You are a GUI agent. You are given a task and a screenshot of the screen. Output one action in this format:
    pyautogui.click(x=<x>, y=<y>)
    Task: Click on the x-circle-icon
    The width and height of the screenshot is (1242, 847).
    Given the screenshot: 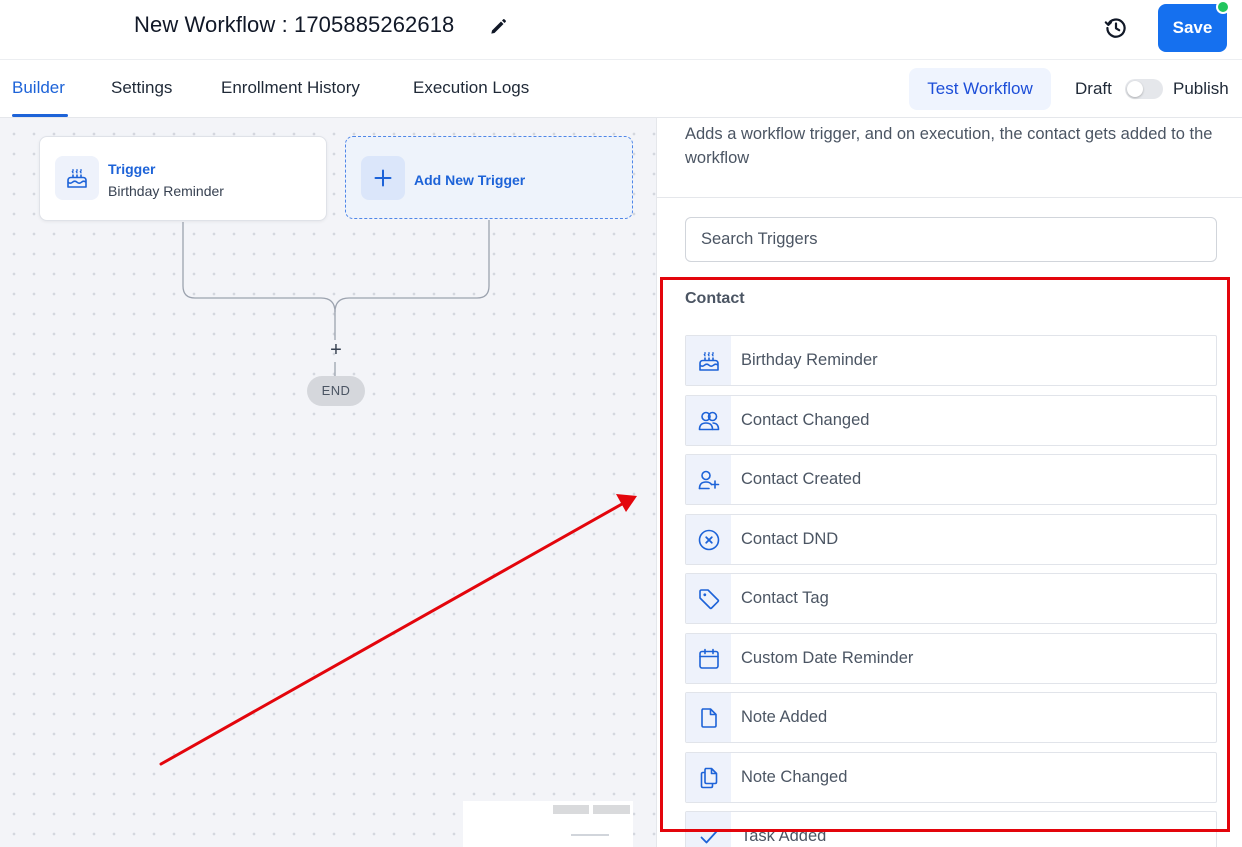 What is the action you would take?
    pyautogui.click(x=709, y=539)
    